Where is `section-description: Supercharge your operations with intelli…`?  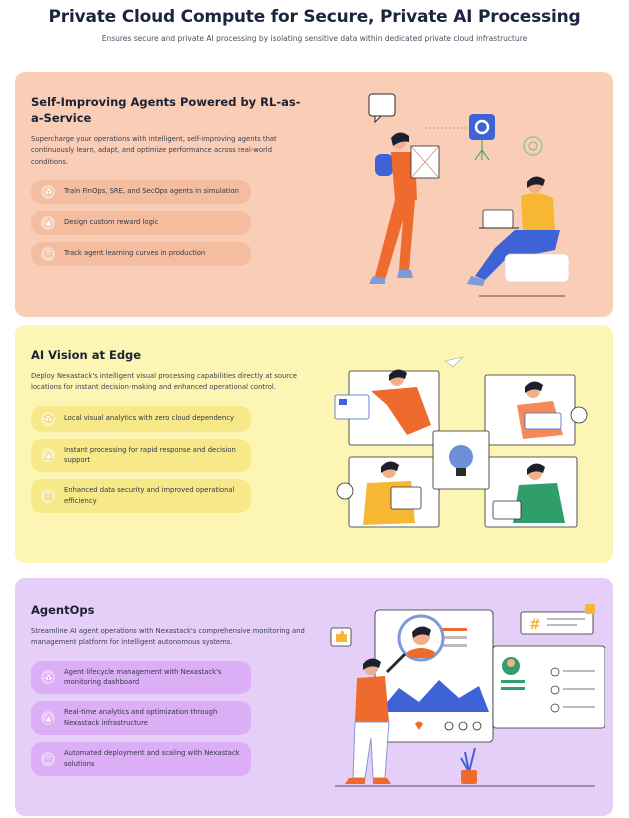
section-description: Supercharge your operations with intelli… is located at coordinates (154, 150).